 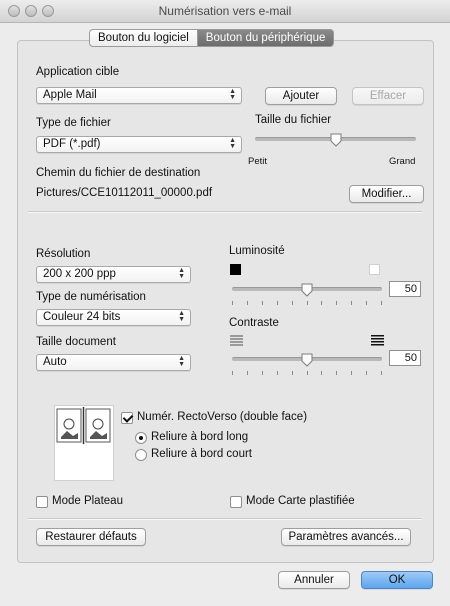 I want to click on low-contrast-icon, so click(x=236, y=340).